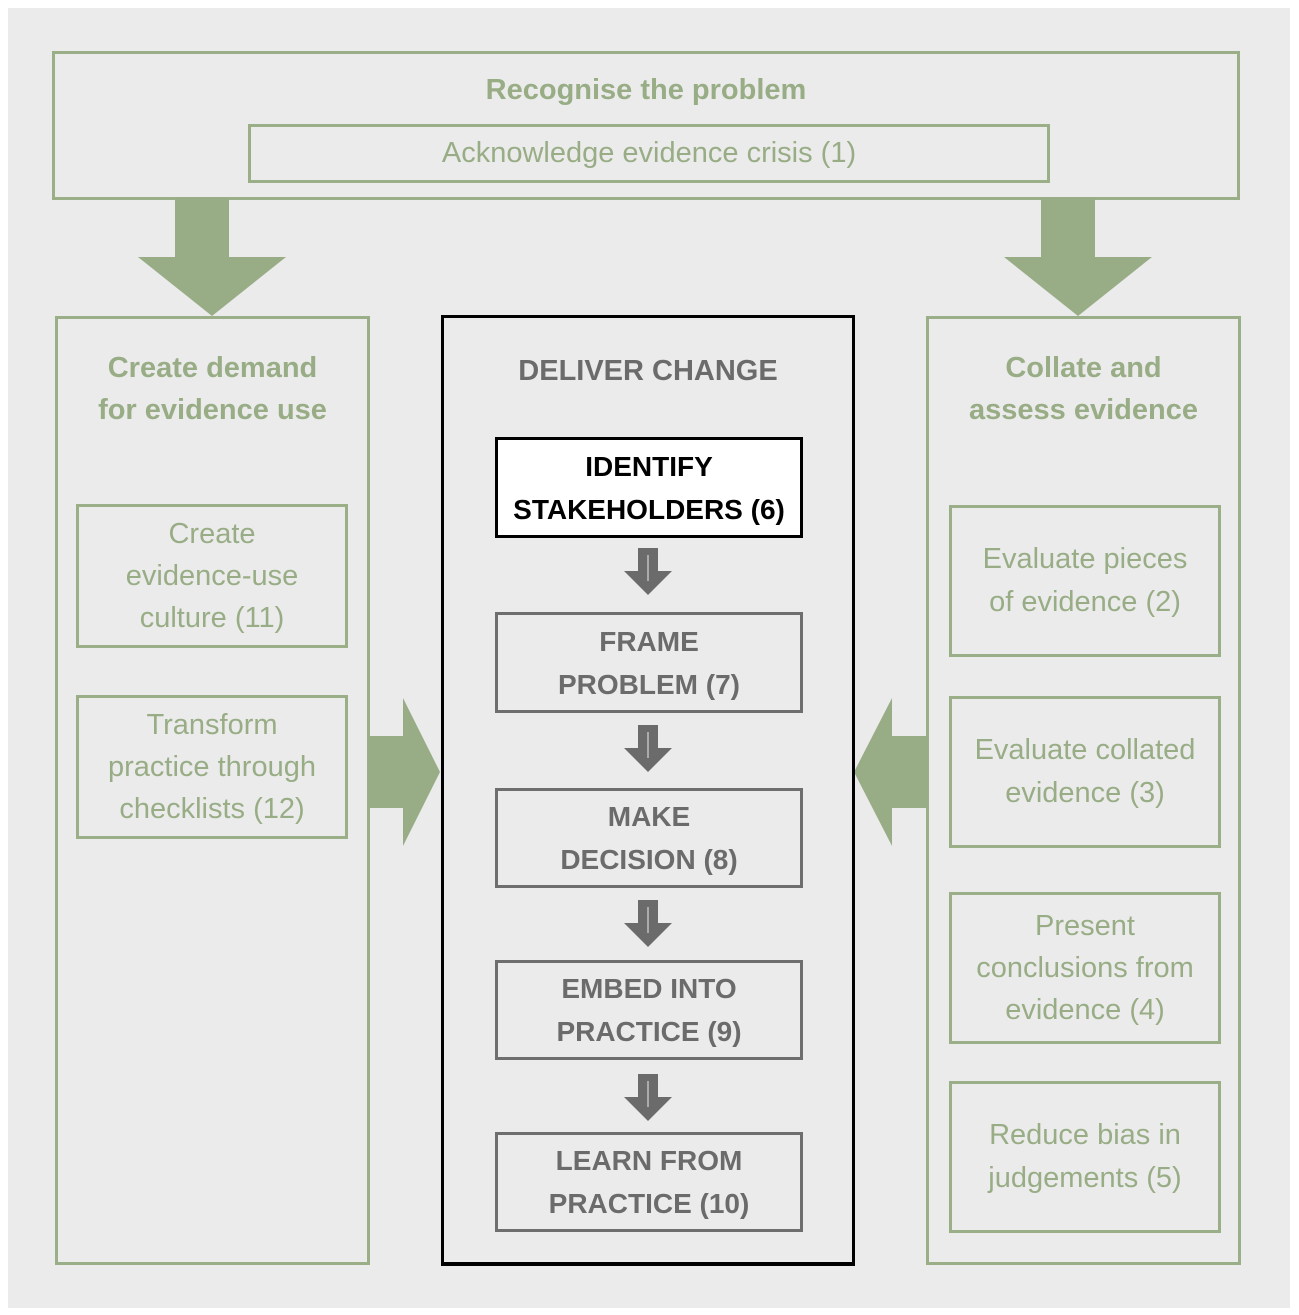 The image size is (1299, 1315). I want to click on right-arrow-icon, so click(404, 772).